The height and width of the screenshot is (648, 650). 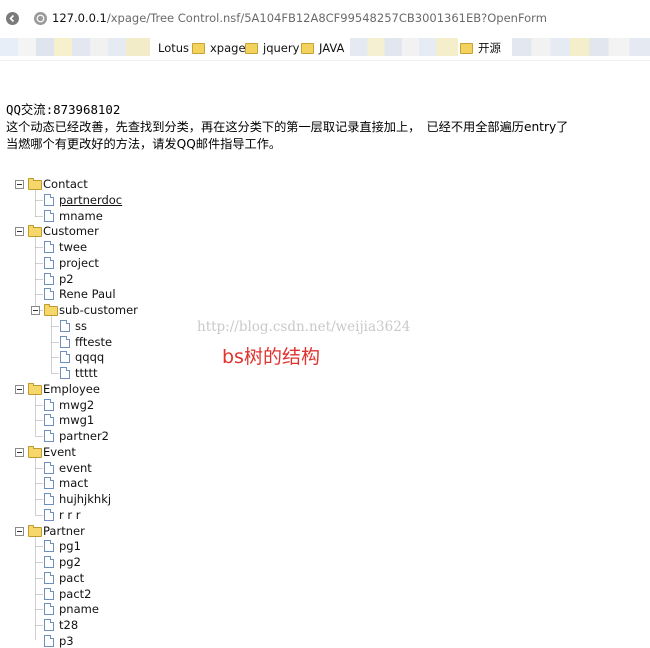 What do you see at coordinates (71, 231) in the screenshot?
I see `tree-node-label: Customer` at bounding box center [71, 231].